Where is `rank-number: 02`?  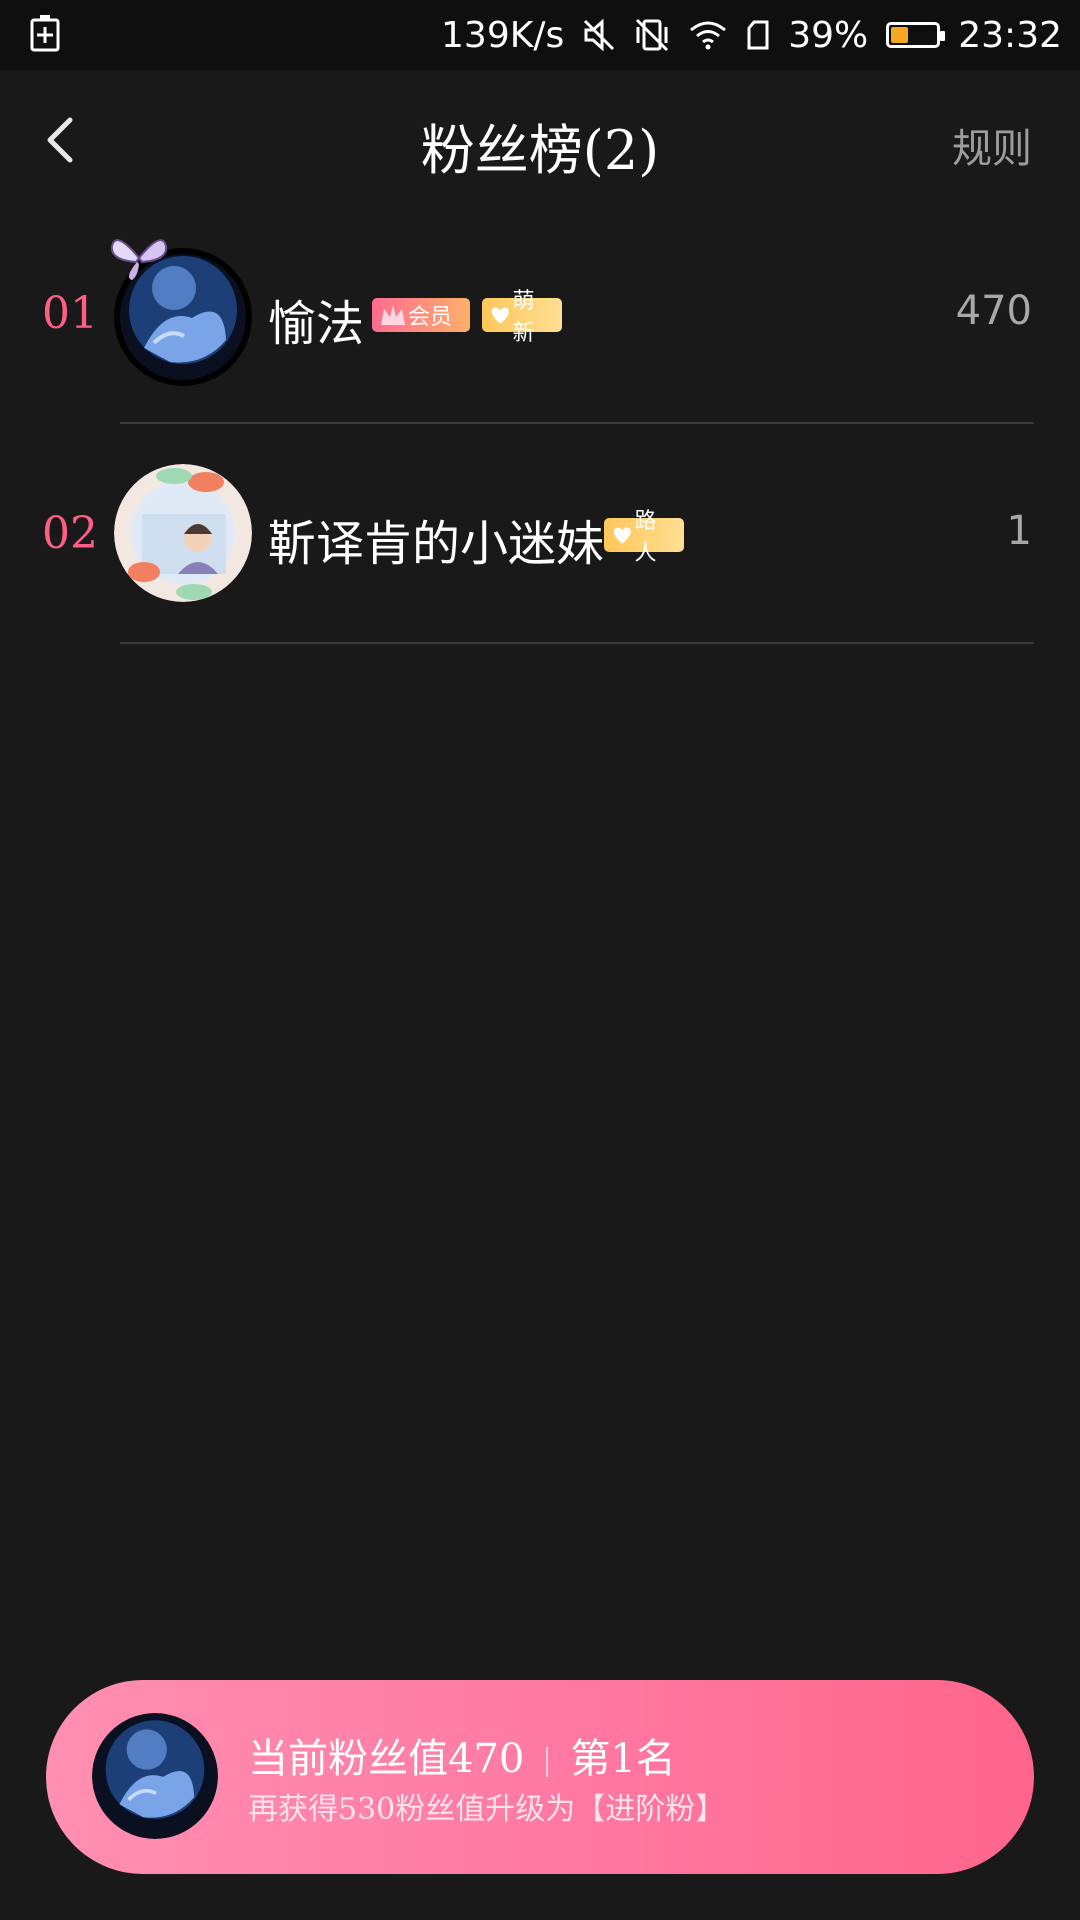
rank-number: 02 is located at coordinates (70, 533).